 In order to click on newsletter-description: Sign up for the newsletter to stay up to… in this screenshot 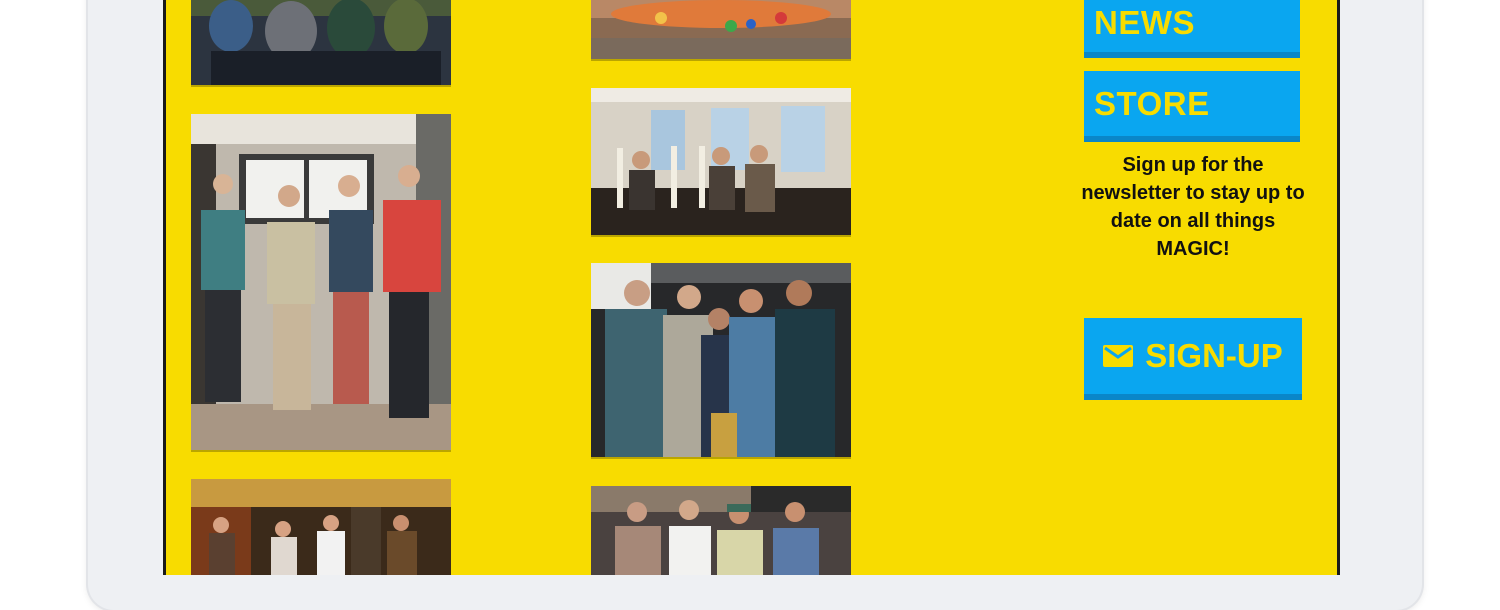, I will do `click(1193, 207)`.